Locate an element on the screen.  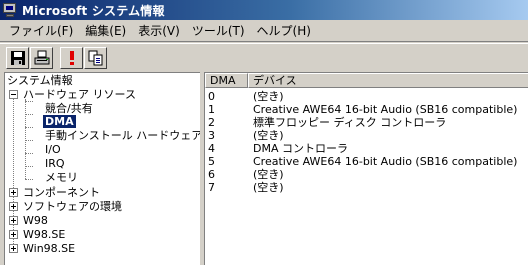
tree-item-software: ソフトウェアの環境 is located at coordinates (72, 206).